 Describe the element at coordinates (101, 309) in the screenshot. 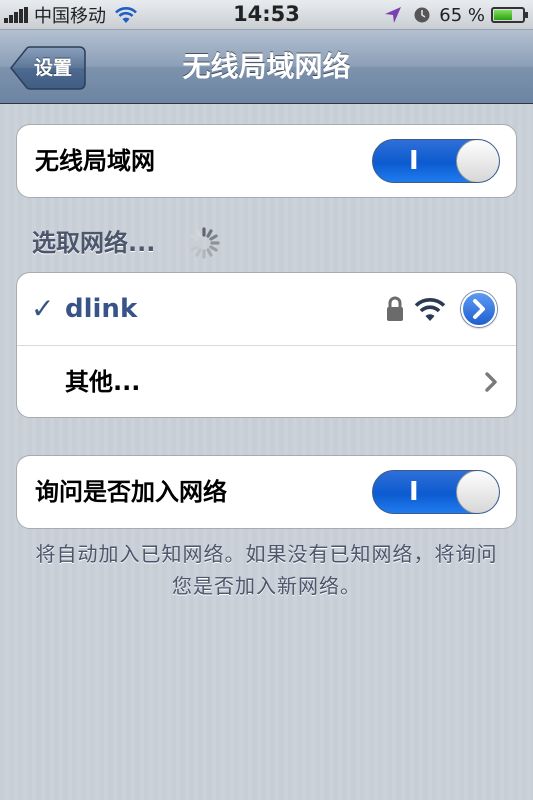

I see `network-name: dlink` at that location.